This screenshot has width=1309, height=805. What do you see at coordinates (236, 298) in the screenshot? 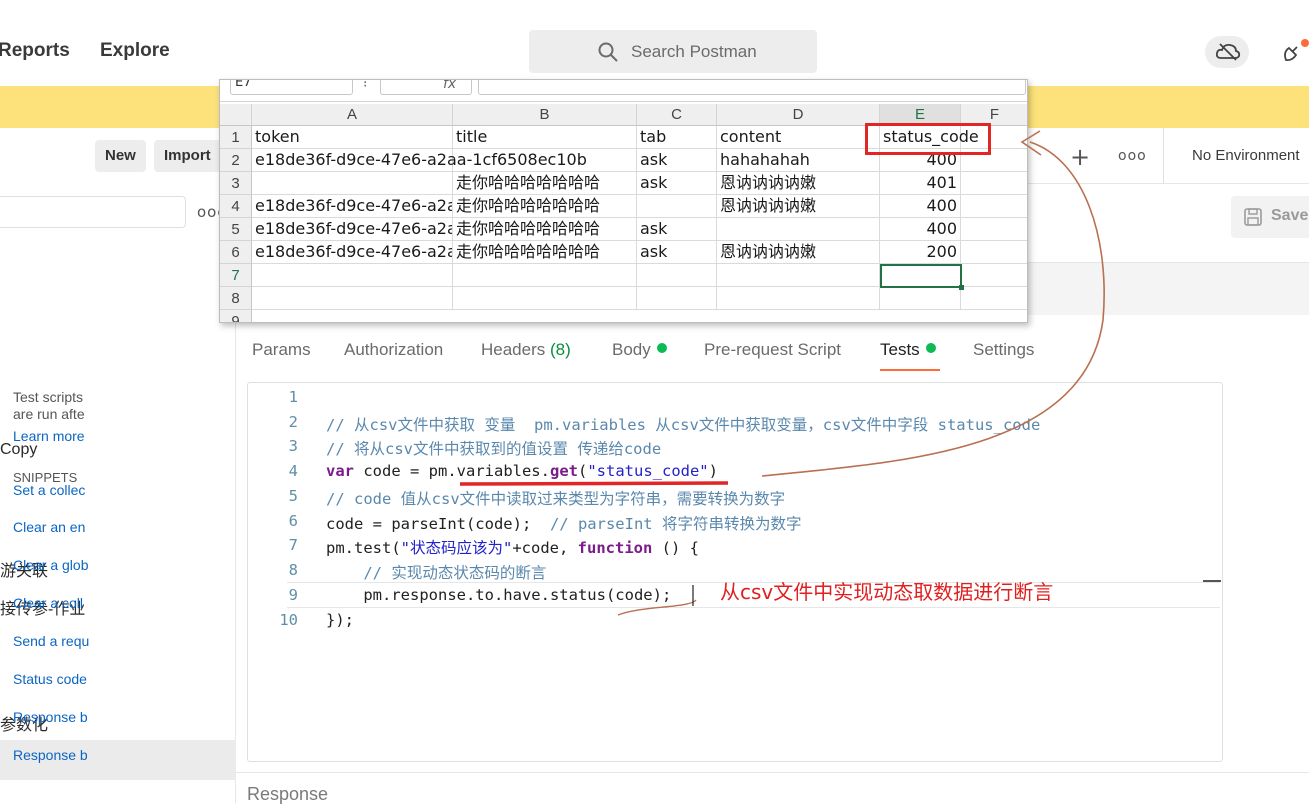
I see `row-header: 8` at bounding box center [236, 298].